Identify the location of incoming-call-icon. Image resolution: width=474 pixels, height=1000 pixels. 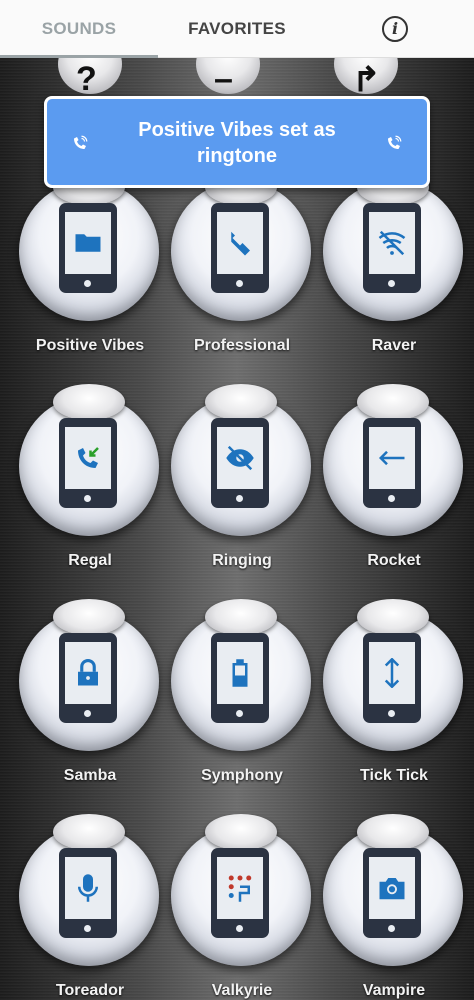
(88, 457).